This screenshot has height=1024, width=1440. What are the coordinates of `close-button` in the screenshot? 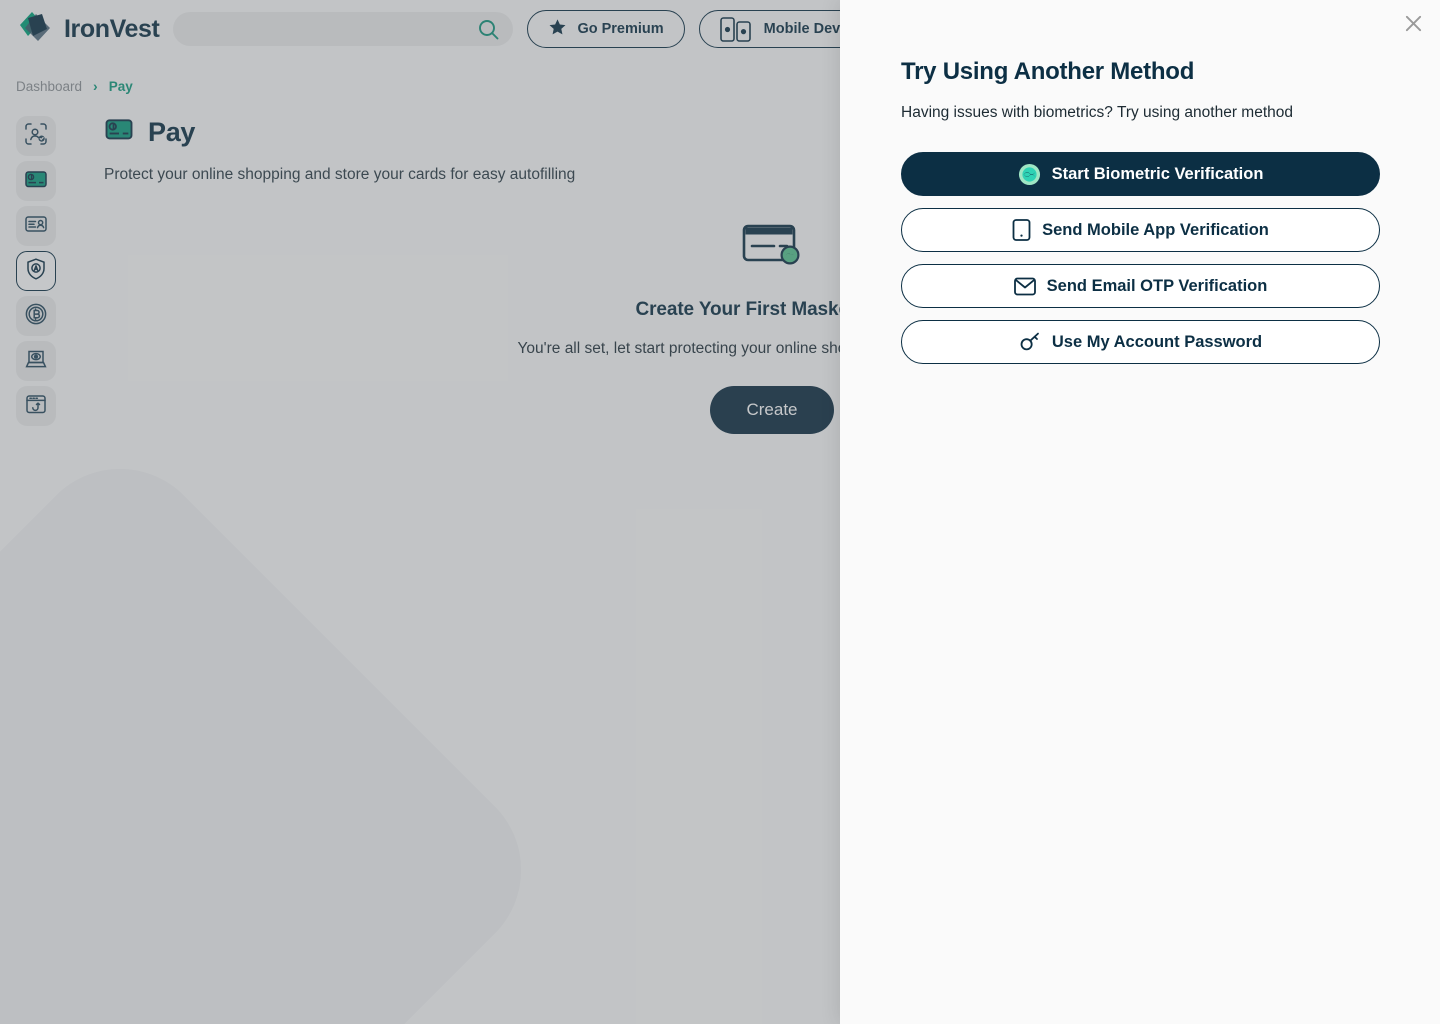 It's located at (1413, 25).